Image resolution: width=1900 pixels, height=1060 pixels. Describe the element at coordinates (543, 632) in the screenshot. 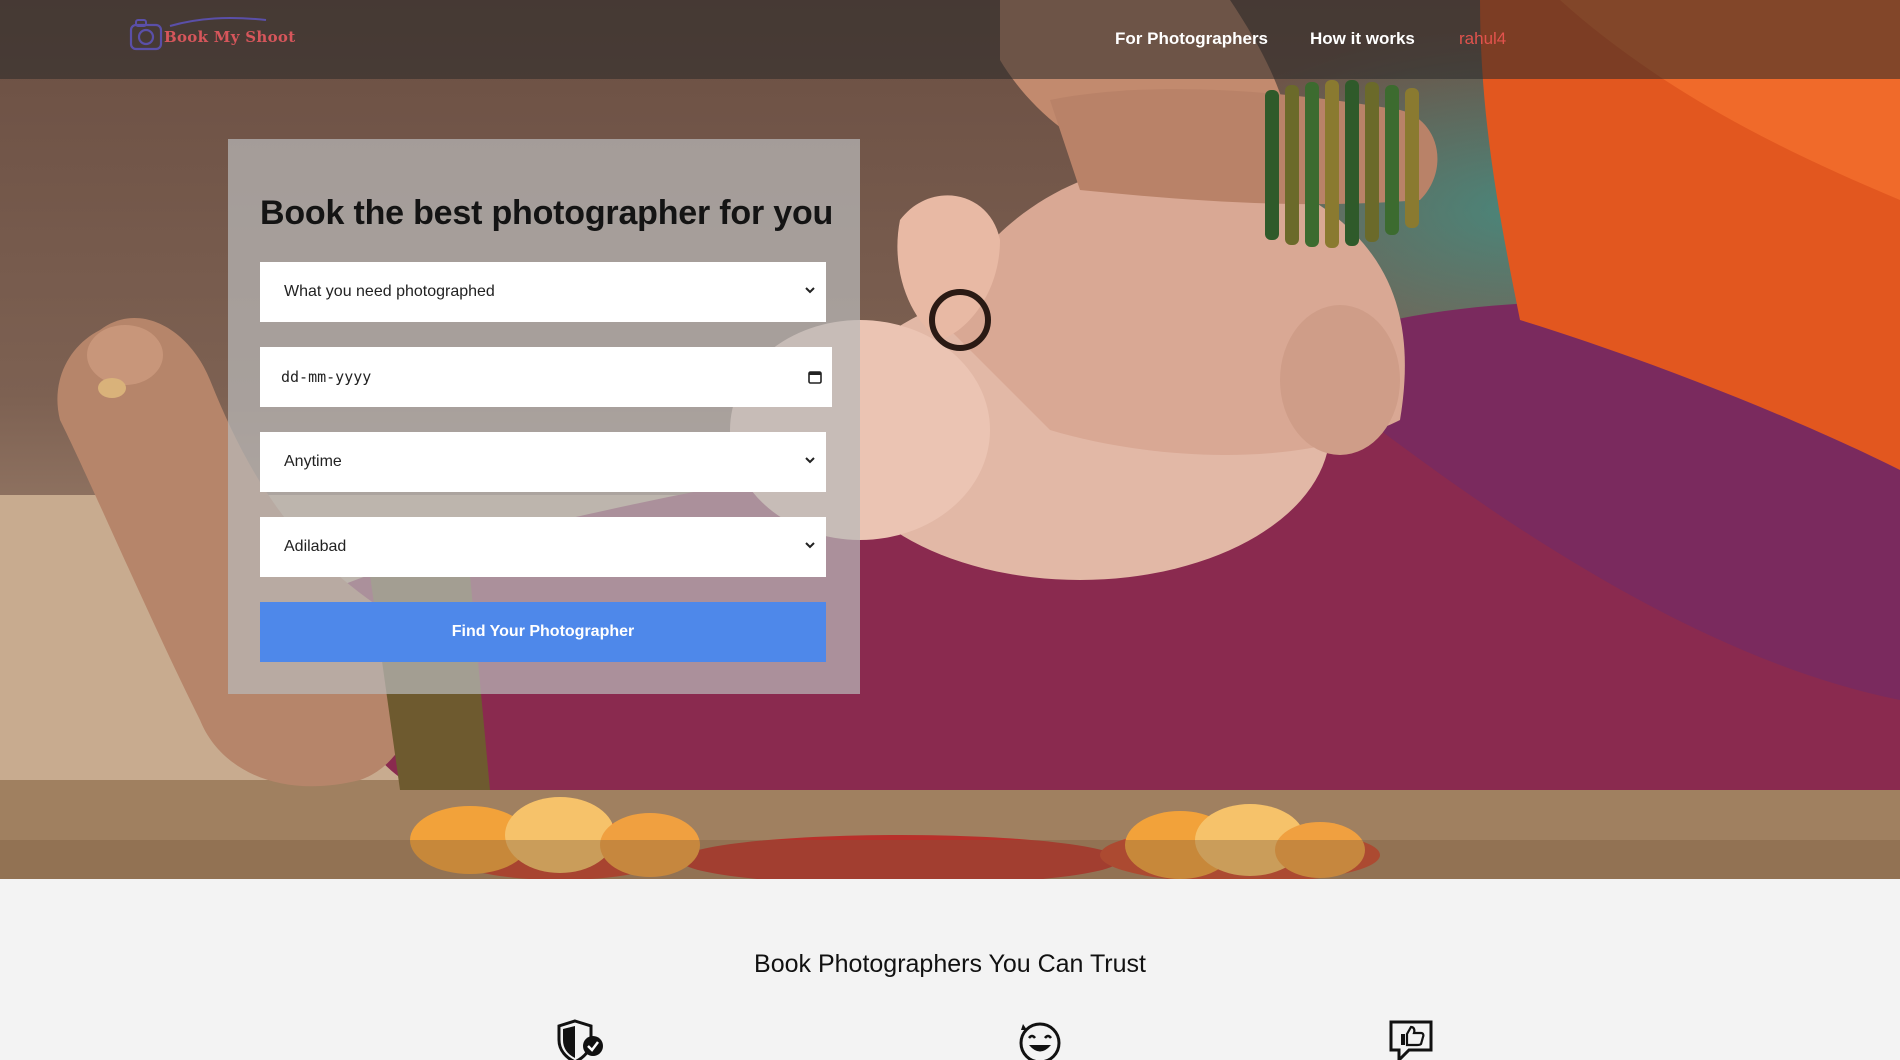

I see `find-photographer-button: Find Your Photographer` at that location.